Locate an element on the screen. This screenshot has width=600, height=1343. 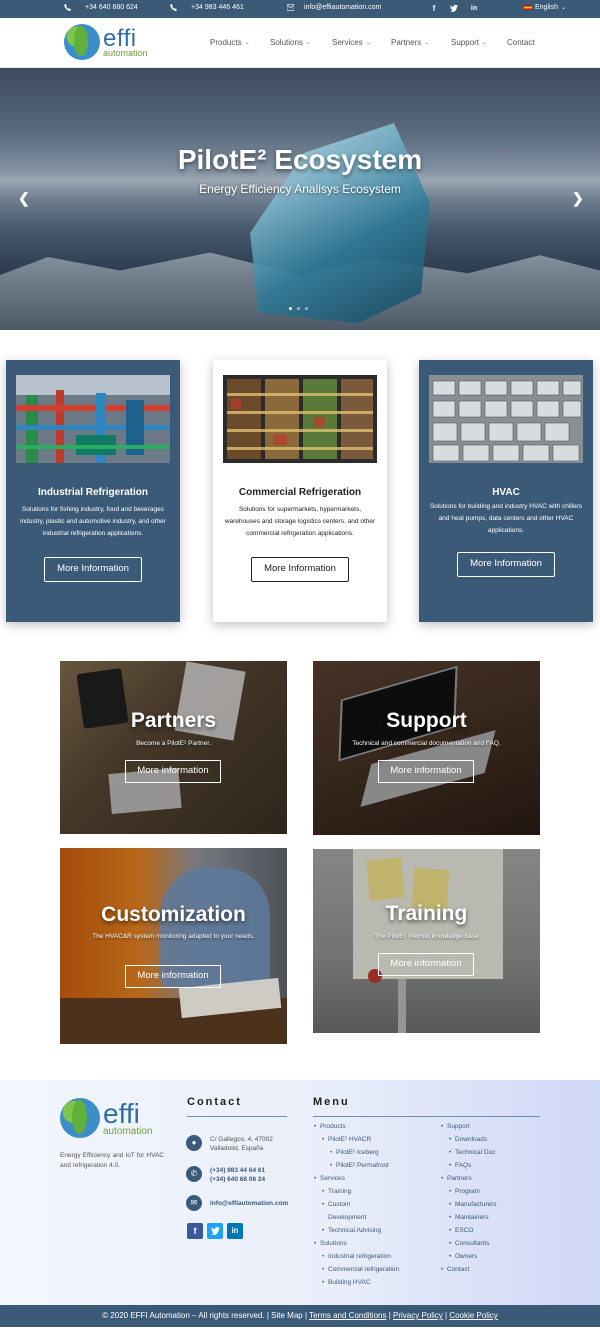
menu-link: Consultants is located at coordinates (473, 1243).